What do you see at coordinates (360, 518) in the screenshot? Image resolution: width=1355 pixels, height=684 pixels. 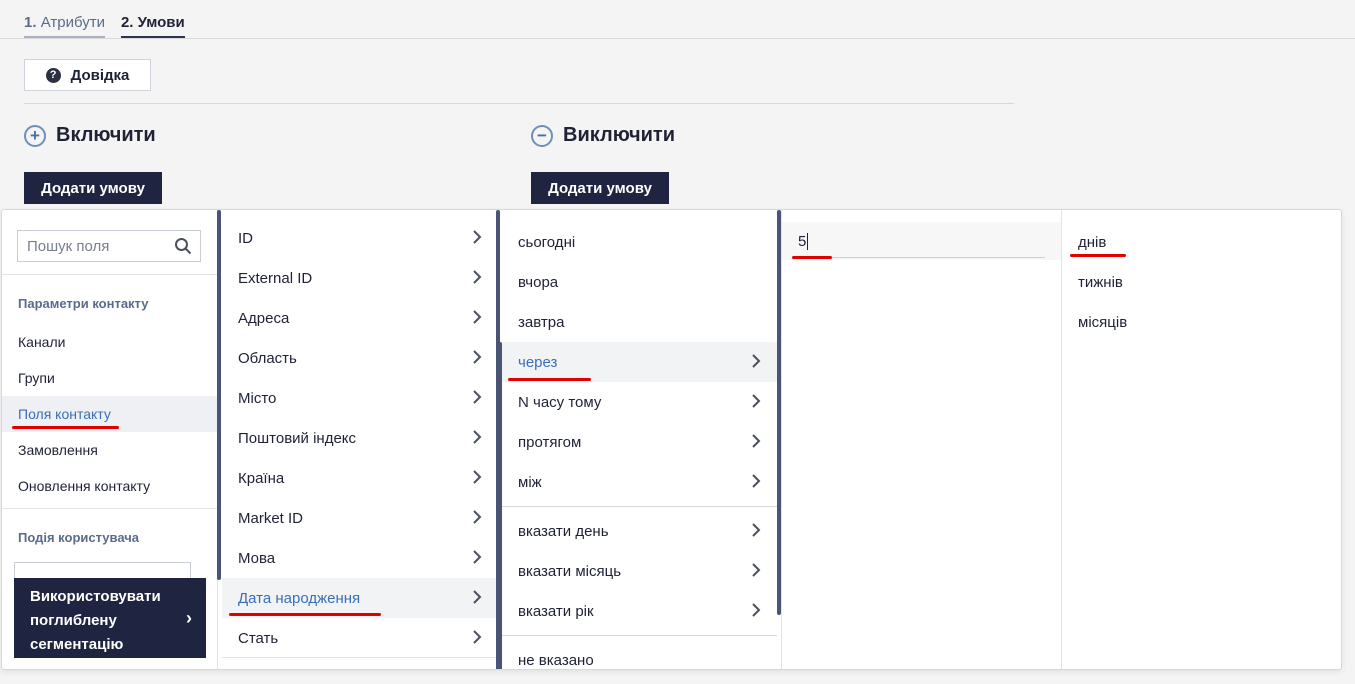 I see `field-item-market-id: Market ID` at bounding box center [360, 518].